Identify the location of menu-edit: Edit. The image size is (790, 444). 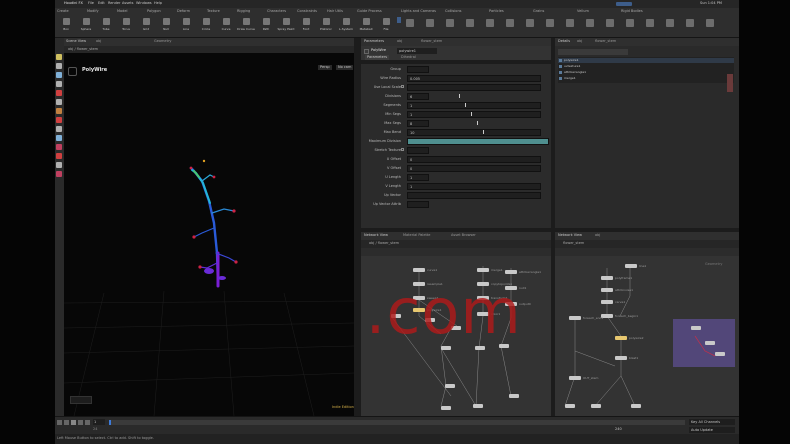
(101, 3).